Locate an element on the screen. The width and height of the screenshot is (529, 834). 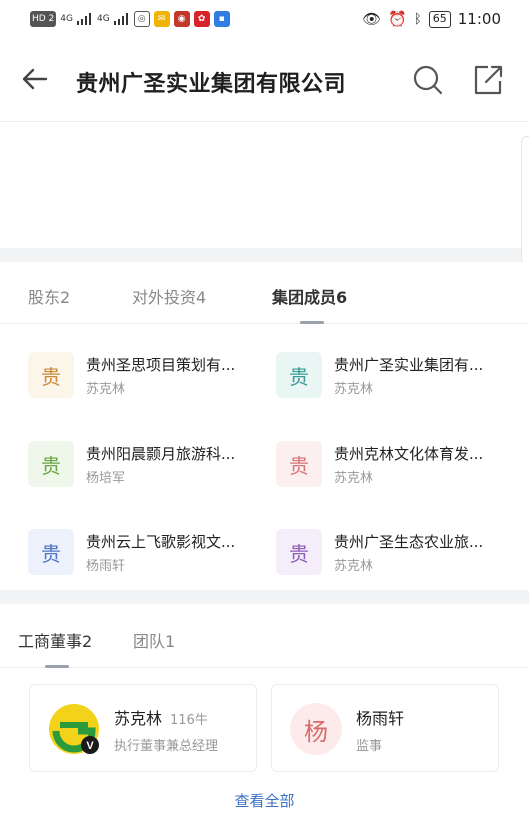
person-name: 苏克林 116牛 is located at coordinates (161, 718).